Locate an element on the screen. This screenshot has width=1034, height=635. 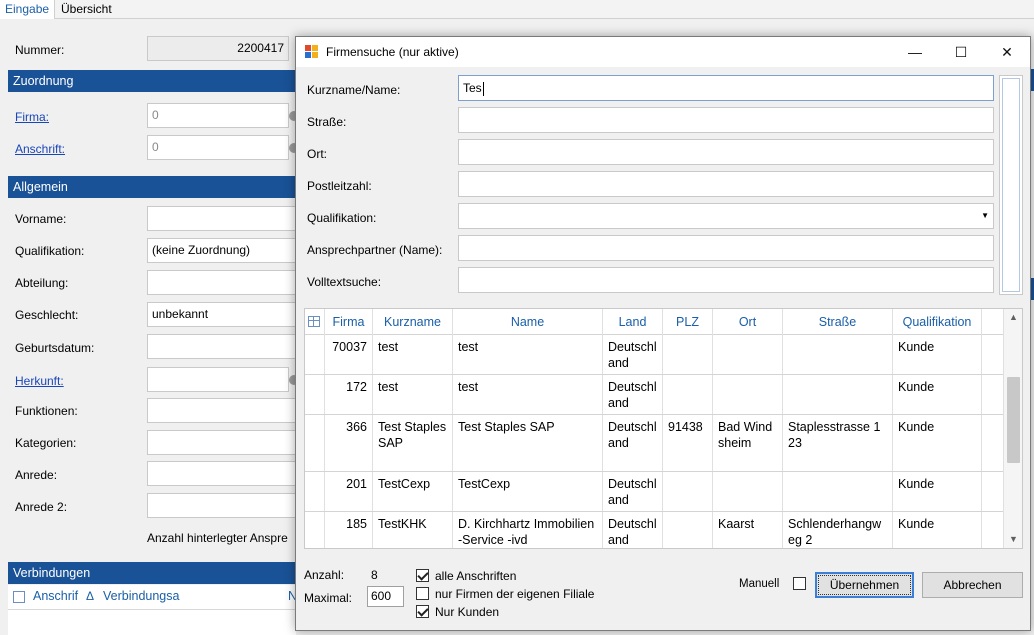
firma-field: 0 is located at coordinates (218, 115).